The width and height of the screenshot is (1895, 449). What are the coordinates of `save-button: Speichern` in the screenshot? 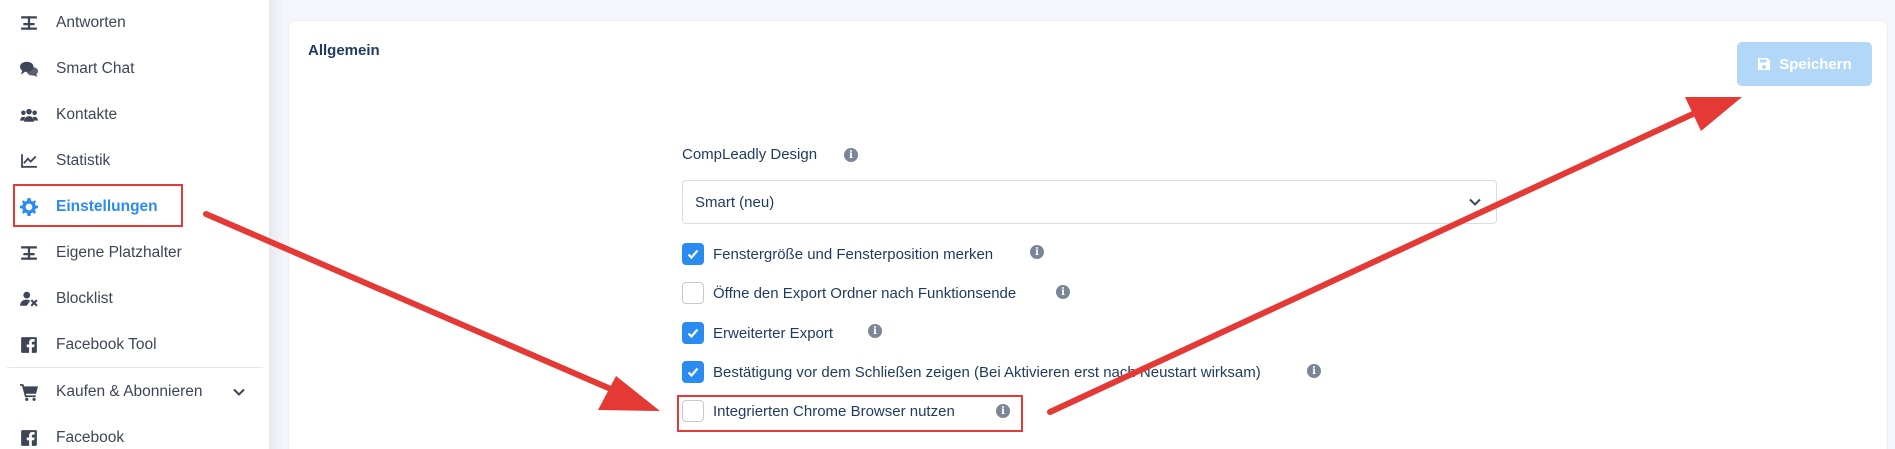 It's located at (1804, 64).